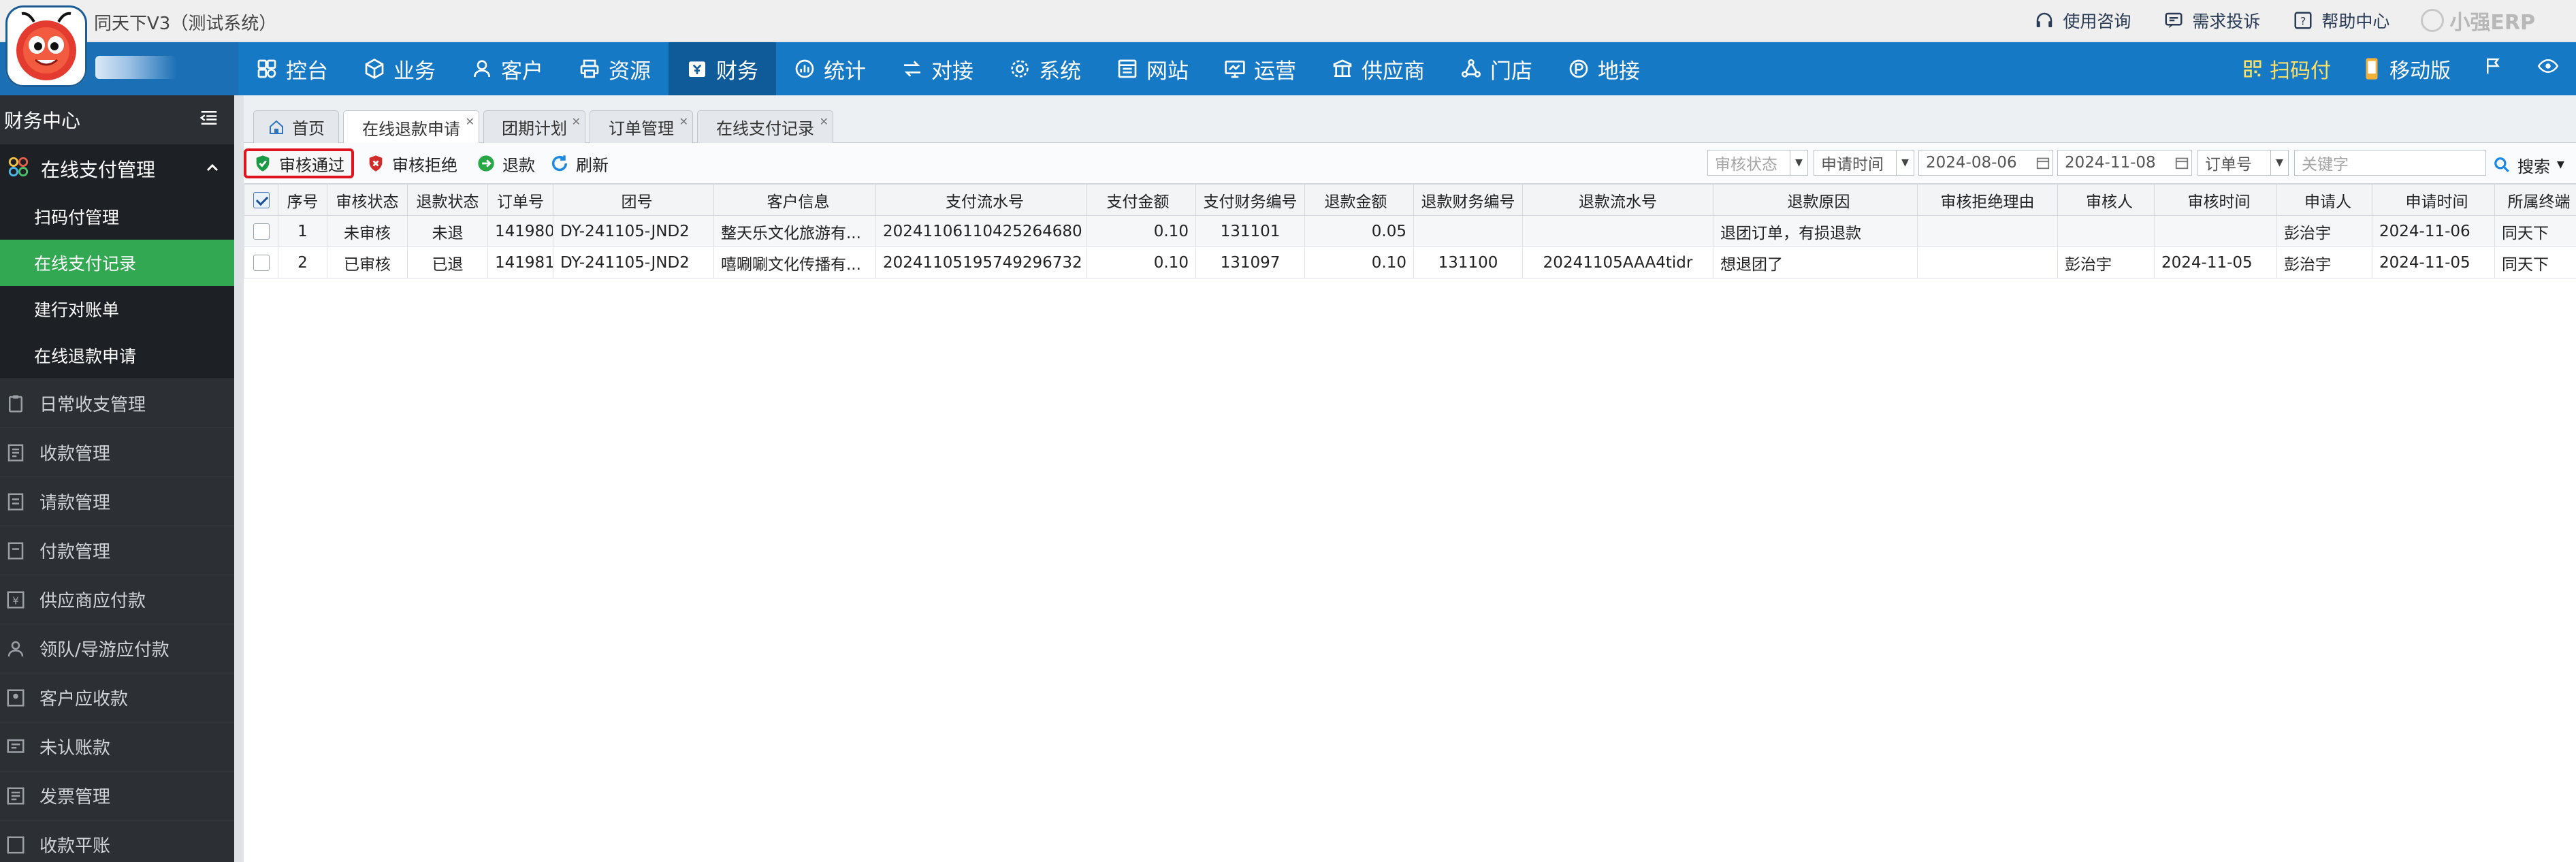 The width and height of the screenshot is (2576, 862). What do you see at coordinates (506, 163) in the screenshot?
I see `refund-button: 退款` at bounding box center [506, 163].